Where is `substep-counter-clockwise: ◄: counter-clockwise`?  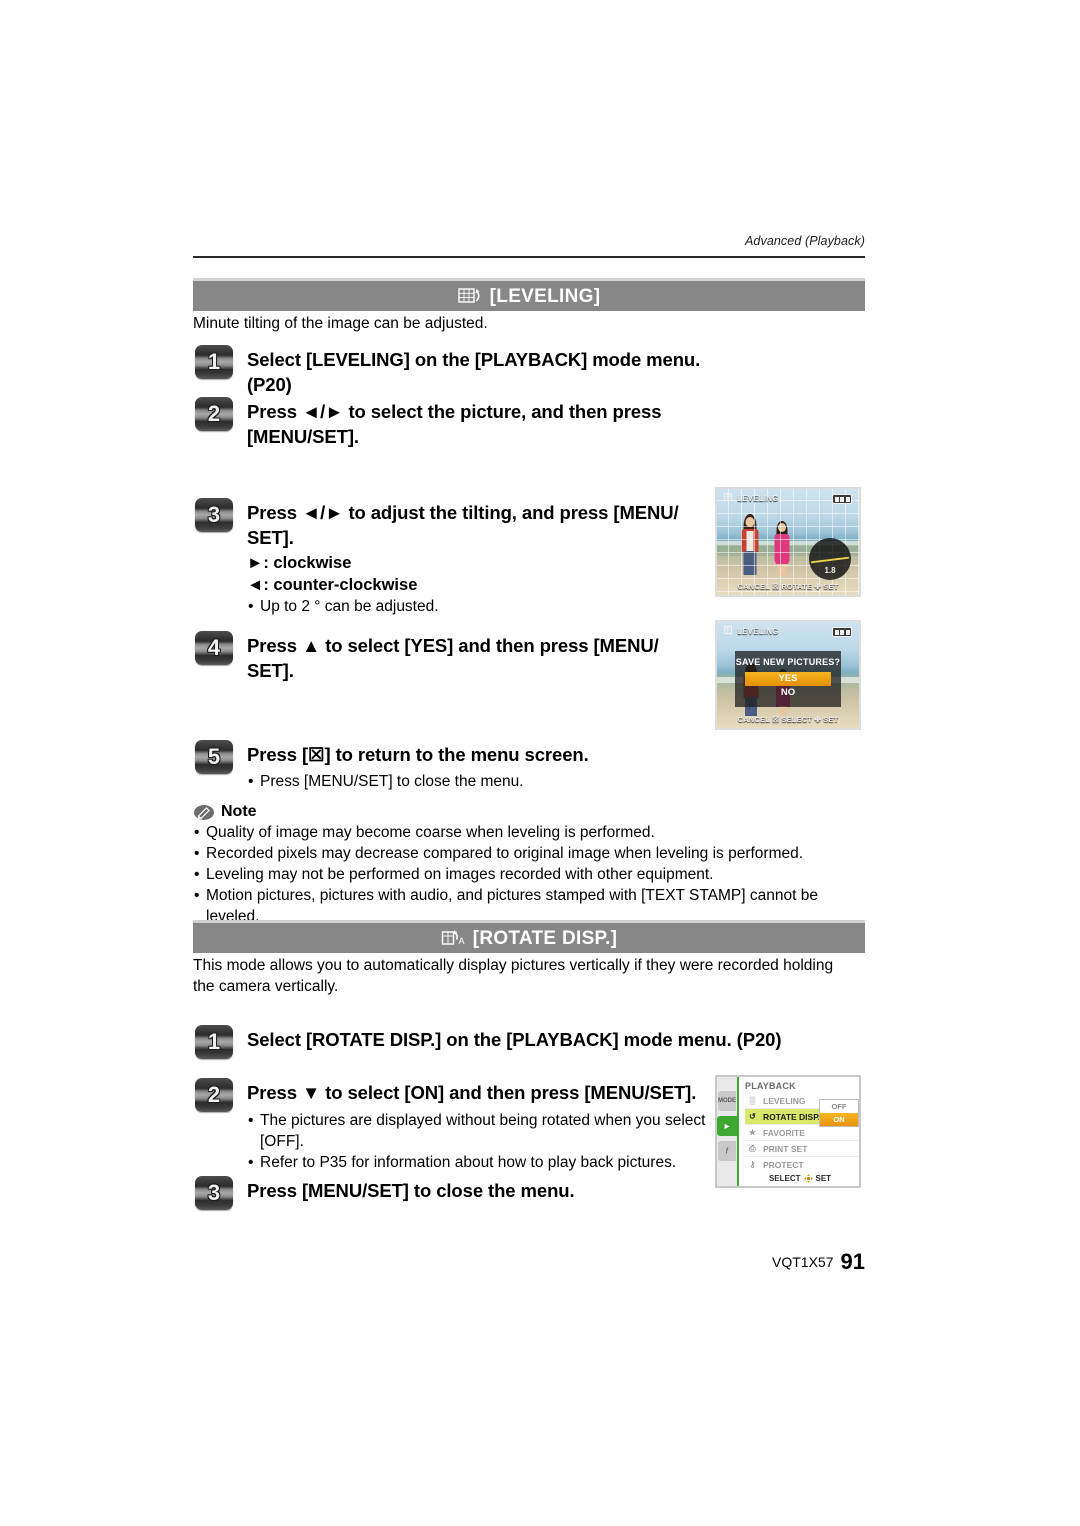 substep-counter-clockwise: ◄: counter-clockwise is located at coordinates (332, 585).